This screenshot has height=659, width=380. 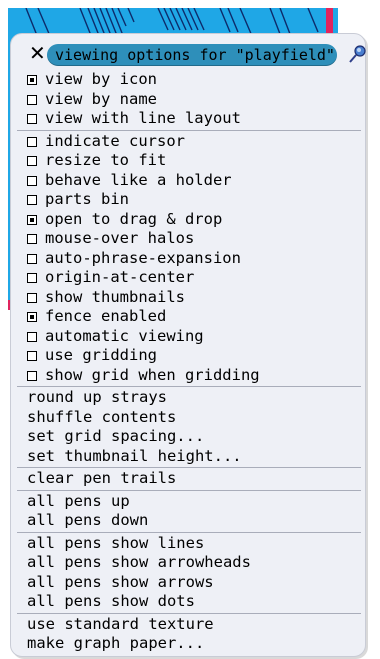 I want to click on menu-item-use-standard-texture: use standard texture, so click(x=189, y=625).